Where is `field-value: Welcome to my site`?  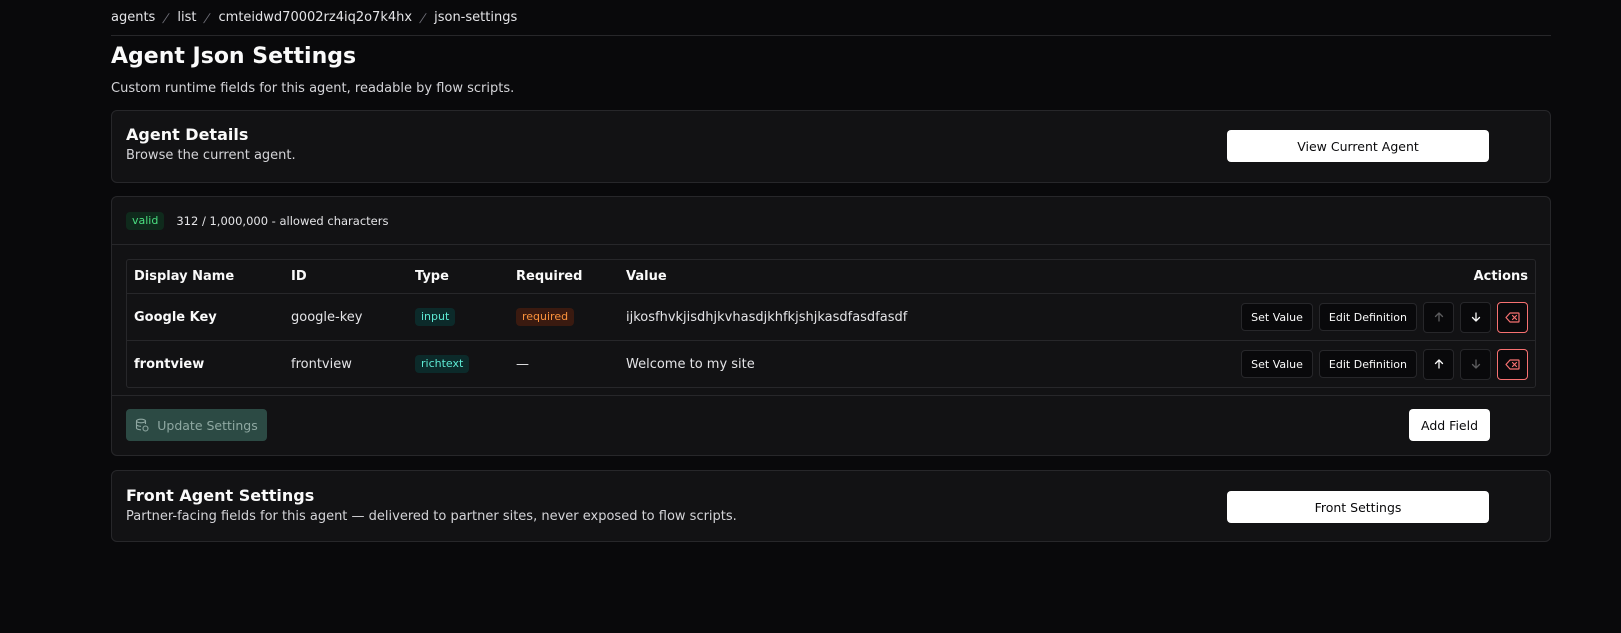 field-value: Welcome to my site is located at coordinates (690, 364).